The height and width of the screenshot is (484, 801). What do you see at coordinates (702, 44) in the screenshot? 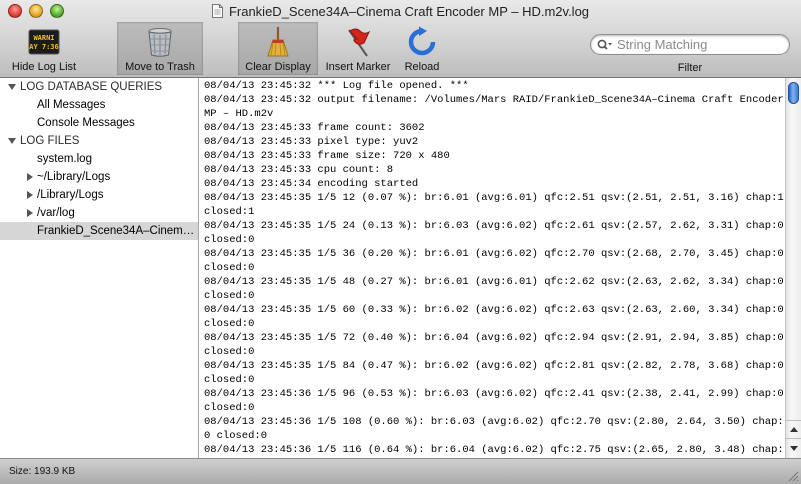
I see `search-input` at bounding box center [702, 44].